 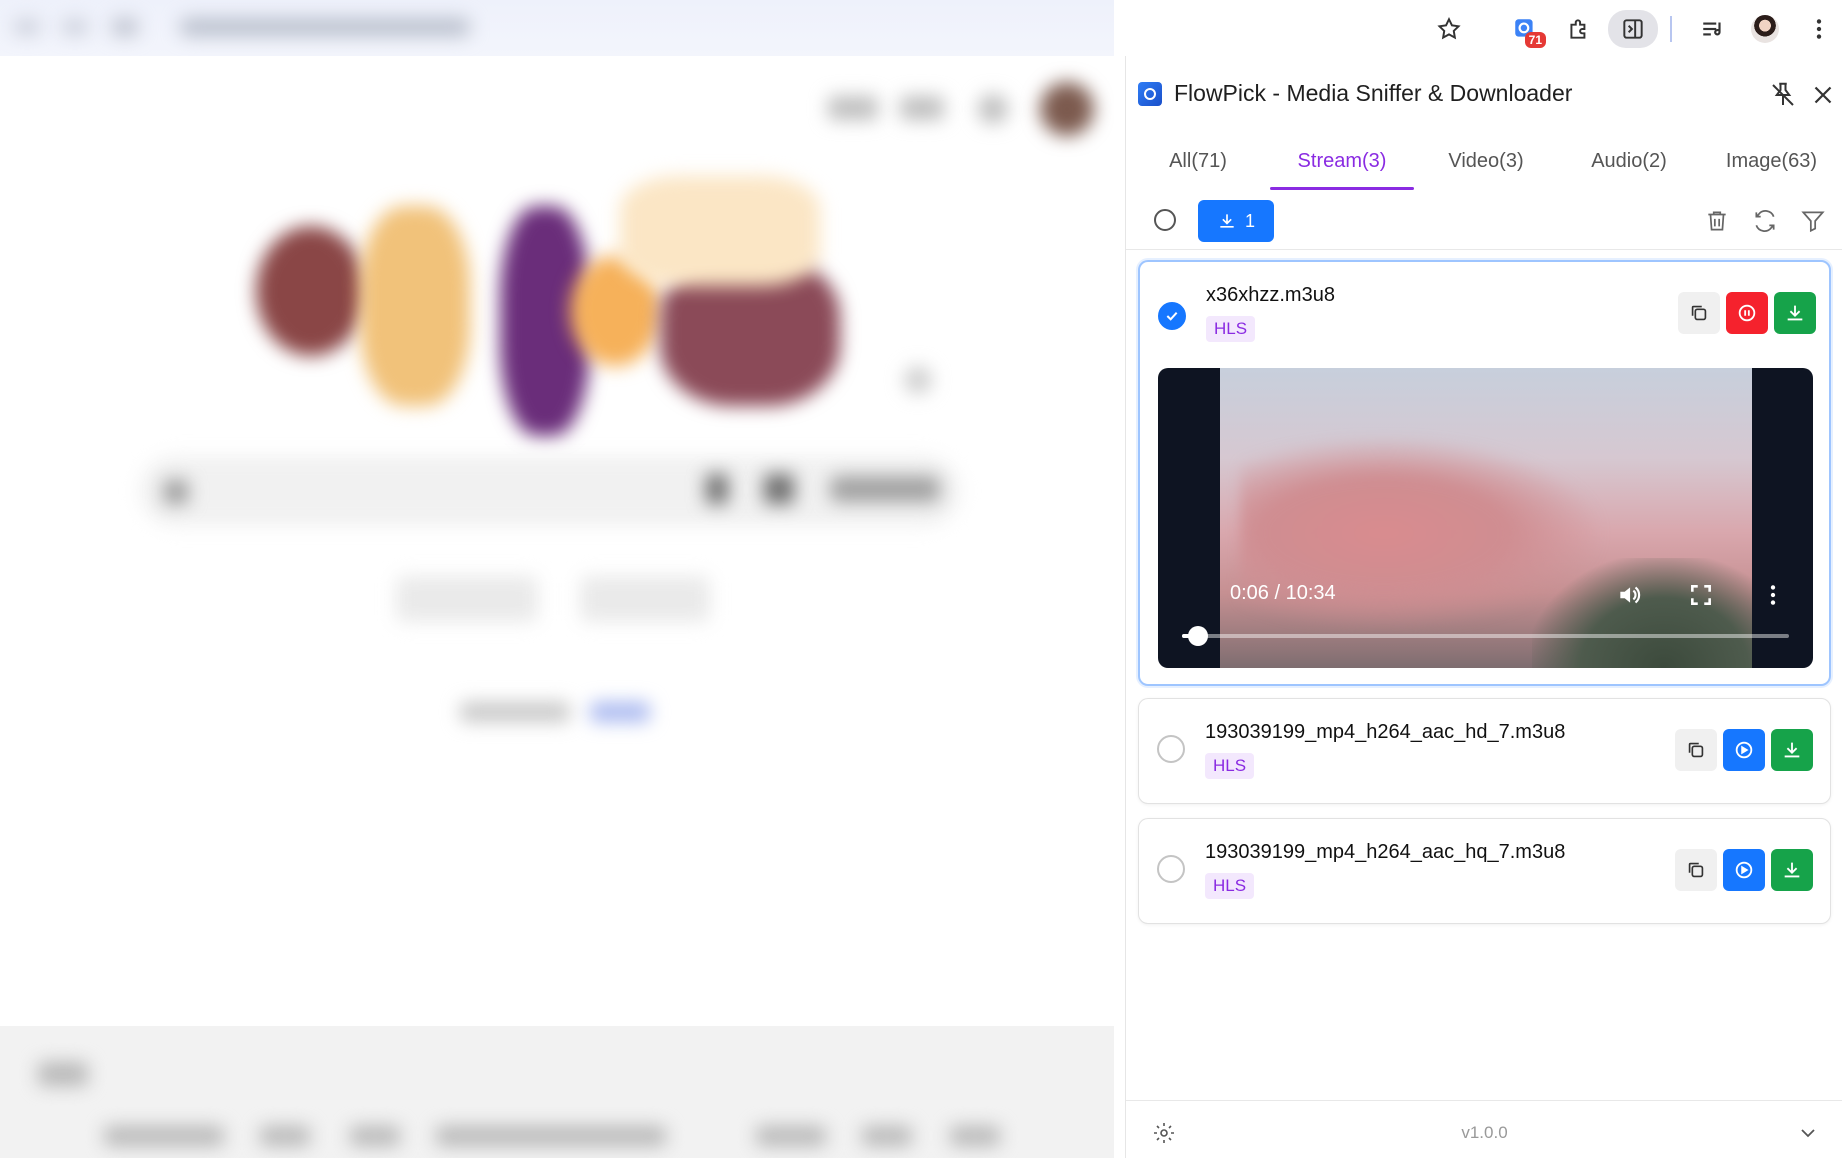 What do you see at coordinates (1484, 220) in the screenshot?
I see `action-bar: 1` at bounding box center [1484, 220].